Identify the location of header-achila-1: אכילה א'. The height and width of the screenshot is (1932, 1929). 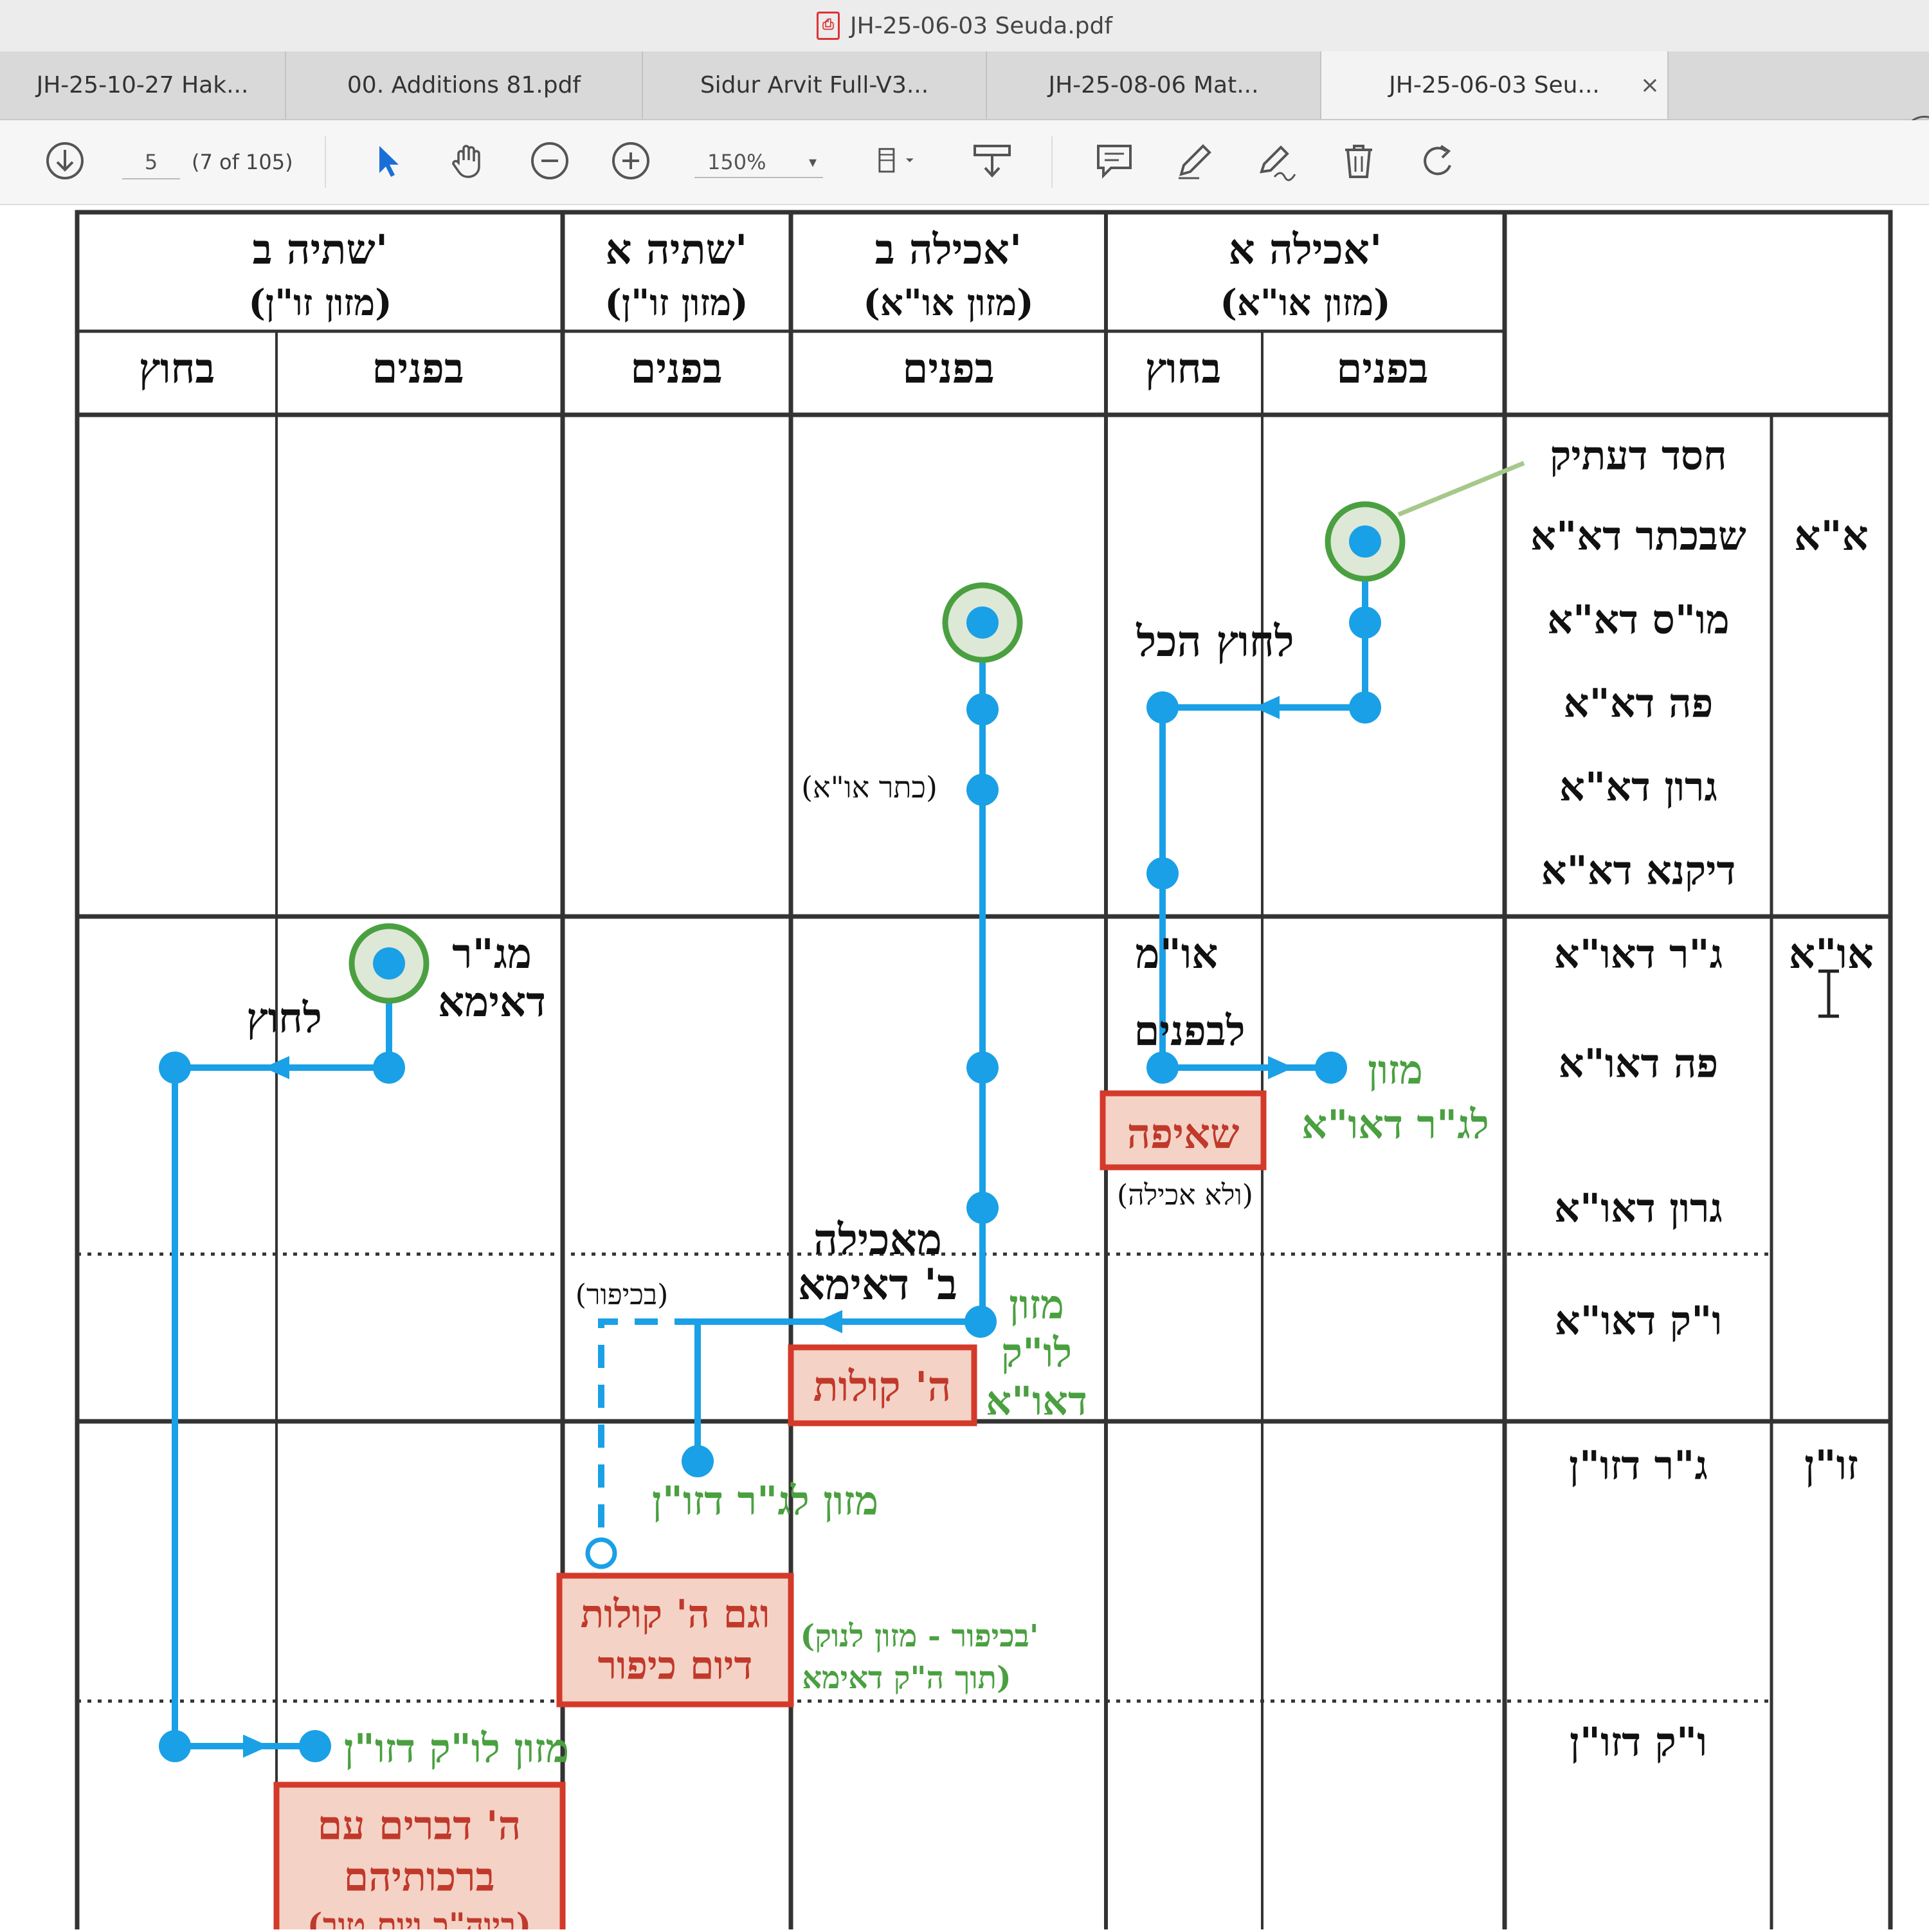
(1305, 250).